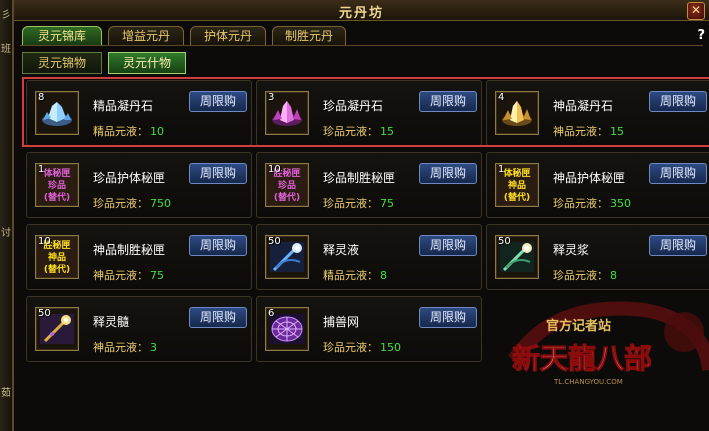 This screenshot has height=431, width=709. I want to click on item-name: 珍品护体秘匣, so click(129, 178).